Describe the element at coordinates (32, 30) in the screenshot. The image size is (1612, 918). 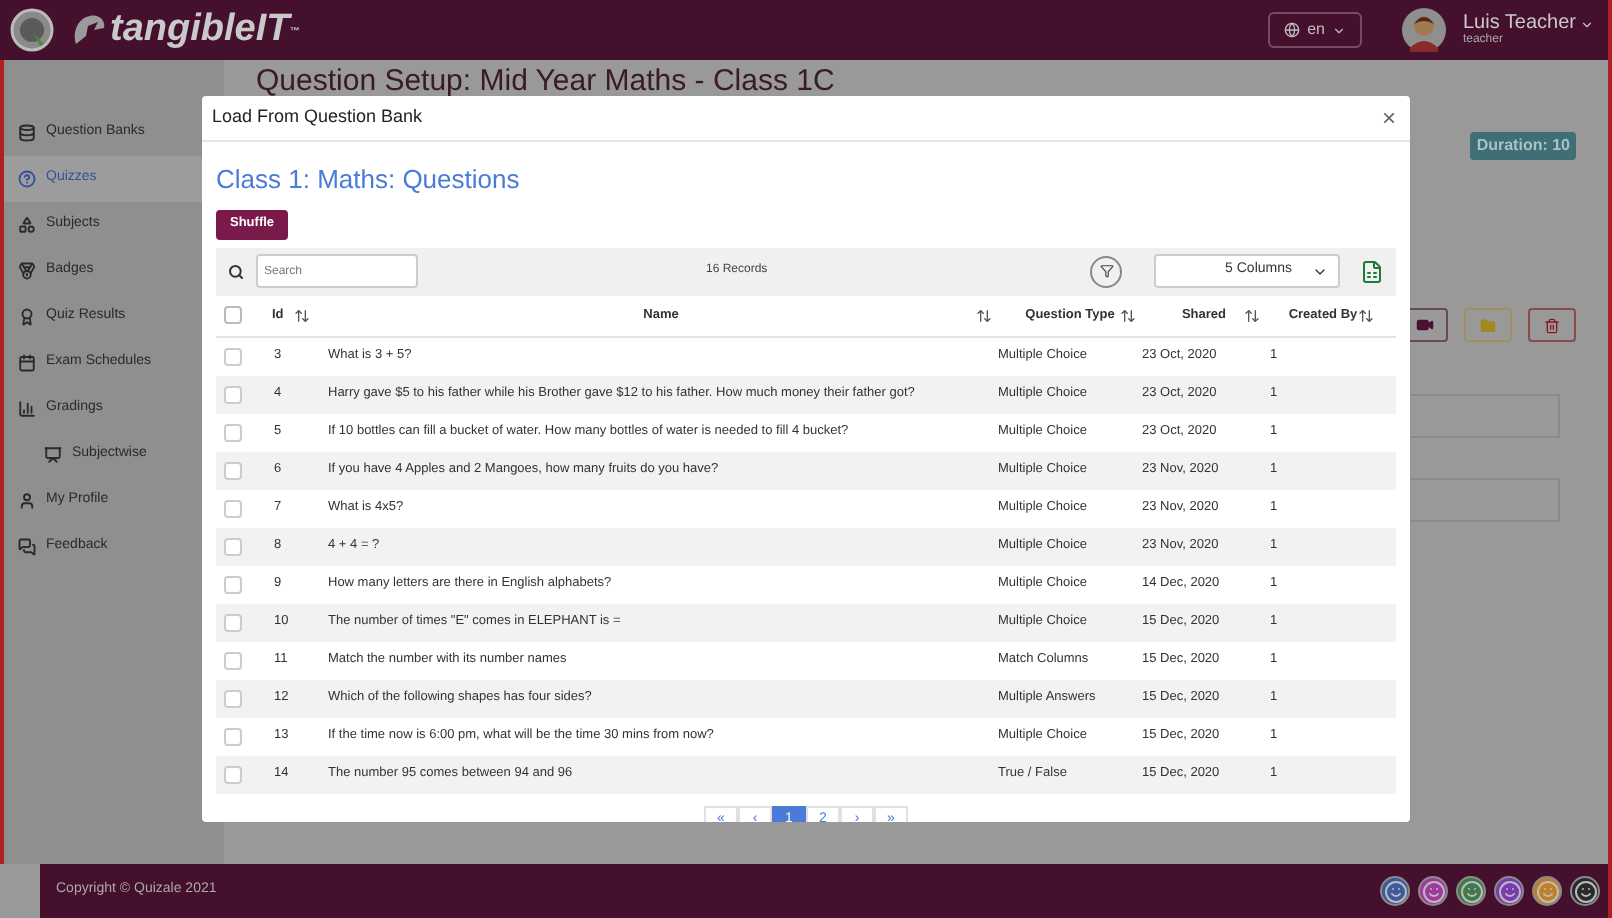
I see `logo-icon` at that location.